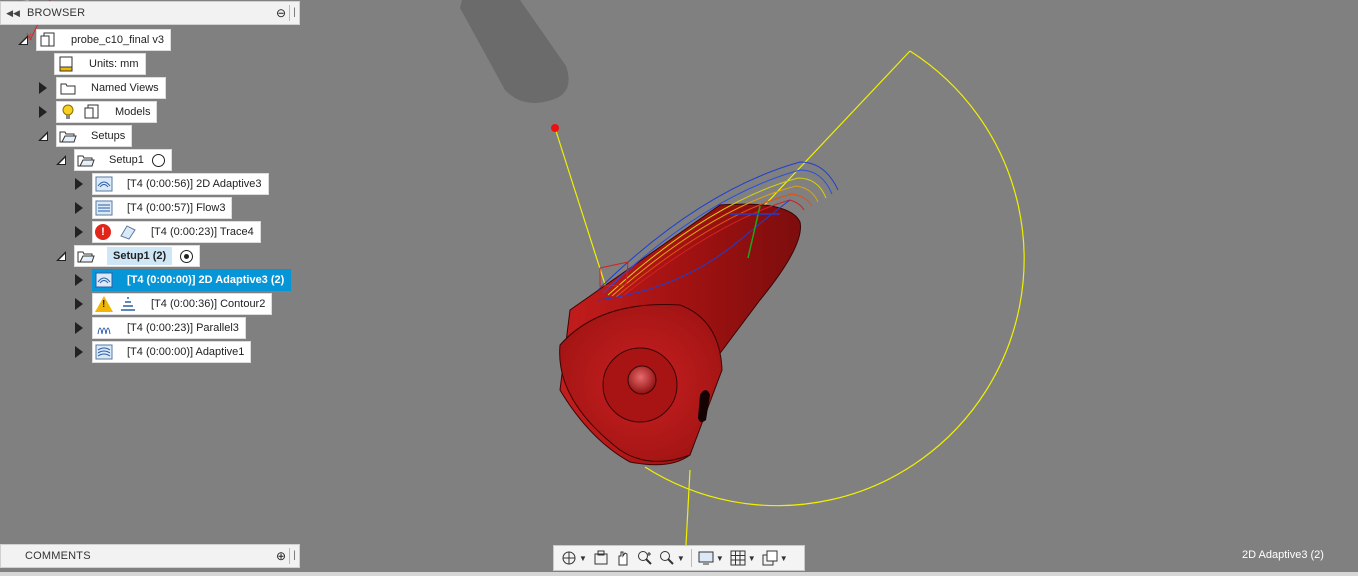  Describe the element at coordinates (186, 352) in the screenshot. I see `operation-label: [T4 (0:00:00)] Adaptive1` at that location.